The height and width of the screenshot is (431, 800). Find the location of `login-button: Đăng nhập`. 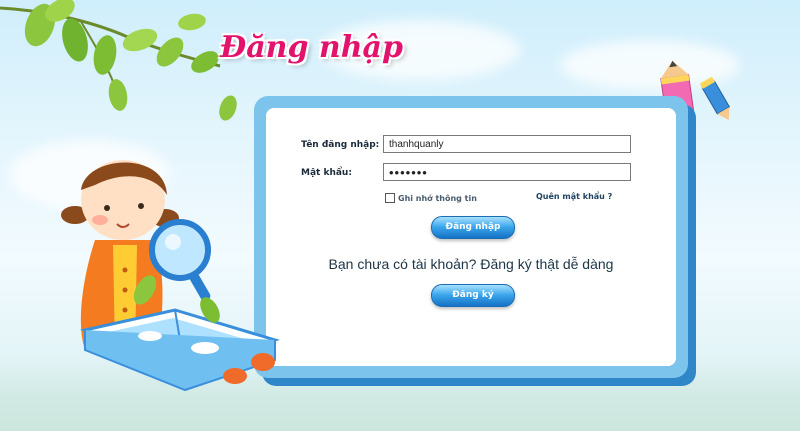

login-button: Đăng nhập is located at coordinates (473, 227).